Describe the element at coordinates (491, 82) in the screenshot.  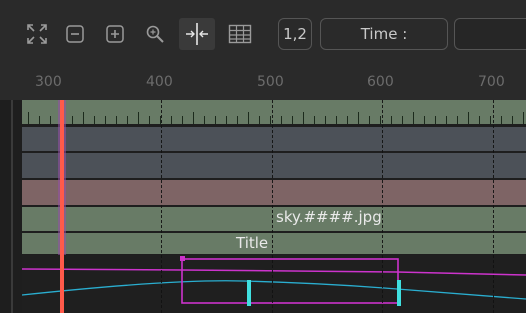
I see `ruler-label-700: 700` at that location.